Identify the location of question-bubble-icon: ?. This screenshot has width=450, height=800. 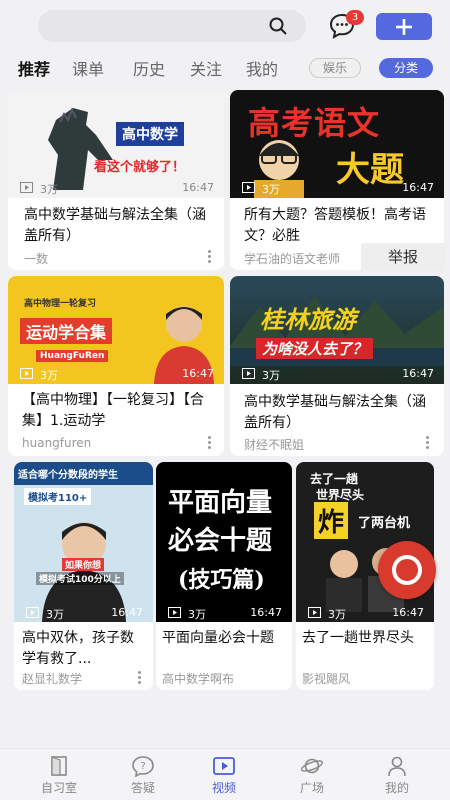
(143, 766).